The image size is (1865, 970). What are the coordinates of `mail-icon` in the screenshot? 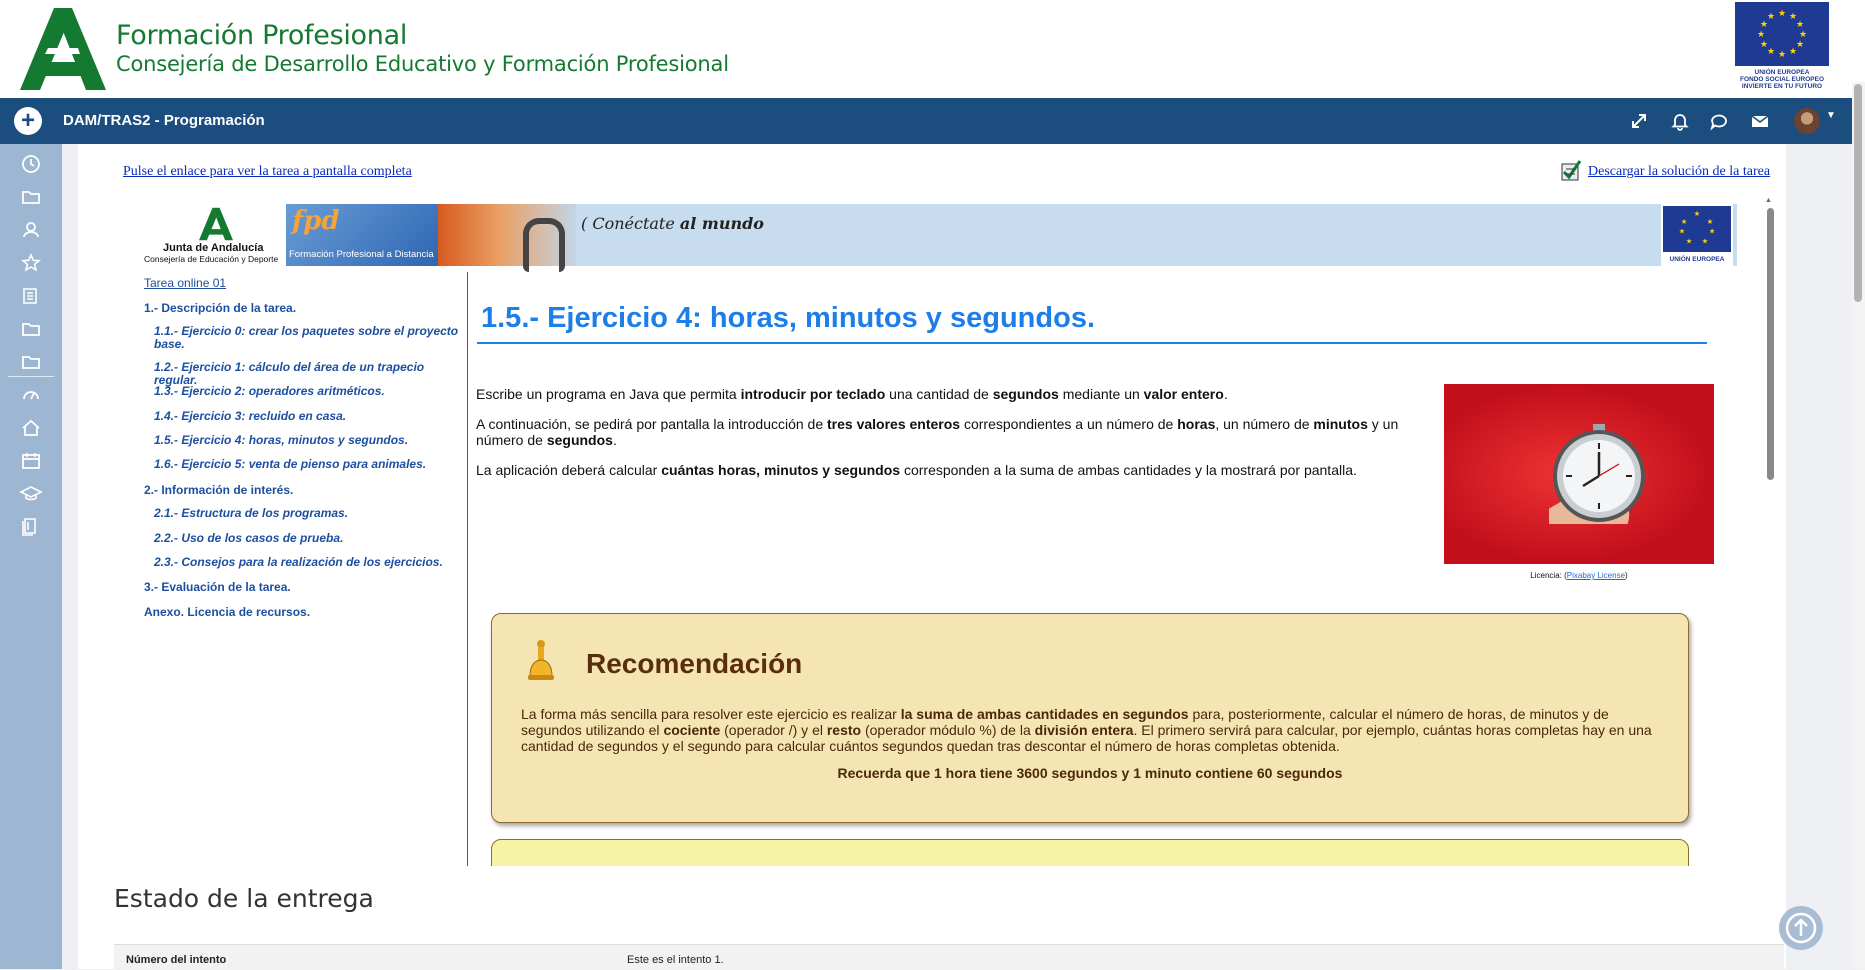 It's located at (1760, 121).